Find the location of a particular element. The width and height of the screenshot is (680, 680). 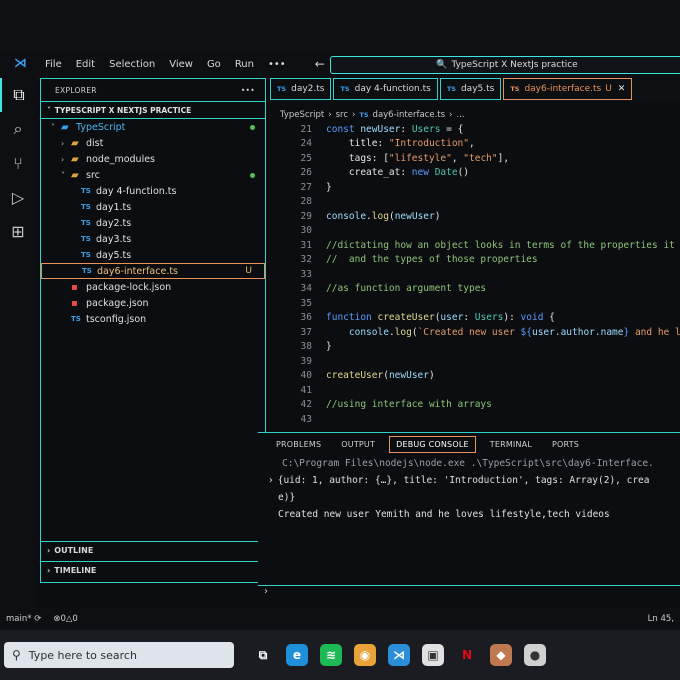

menu-item: Edit is located at coordinates (85, 64).